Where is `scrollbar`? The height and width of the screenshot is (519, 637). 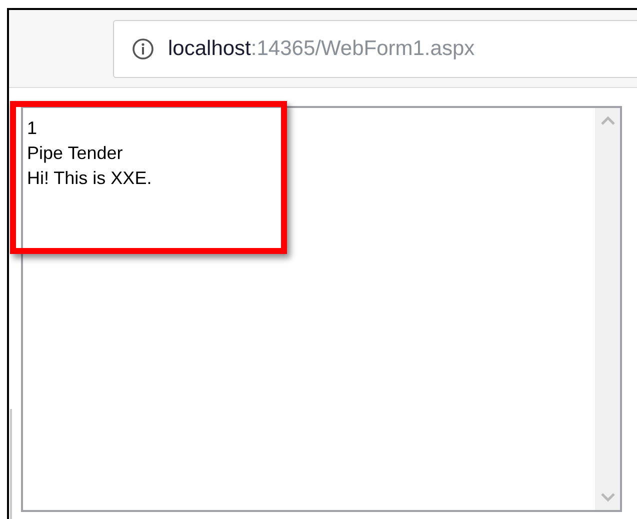 scrollbar is located at coordinates (607, 309).